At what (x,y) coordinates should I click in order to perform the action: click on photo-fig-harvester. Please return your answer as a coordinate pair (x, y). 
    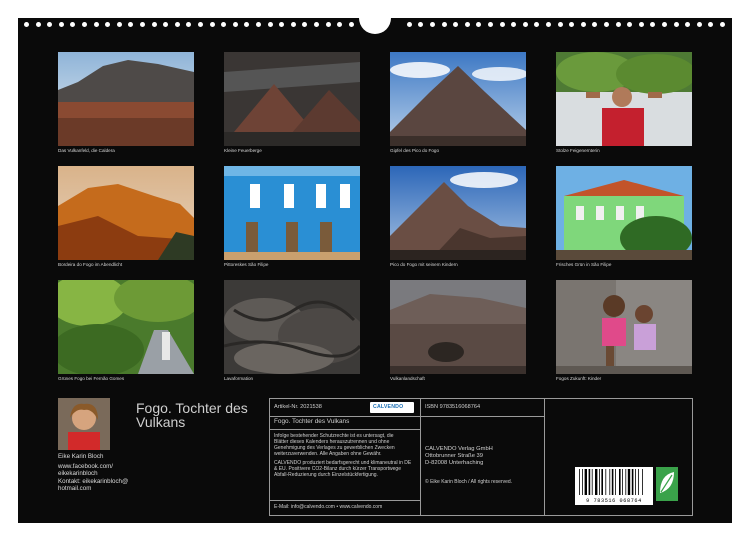
    Looking at the image, I should click on (624, 99).